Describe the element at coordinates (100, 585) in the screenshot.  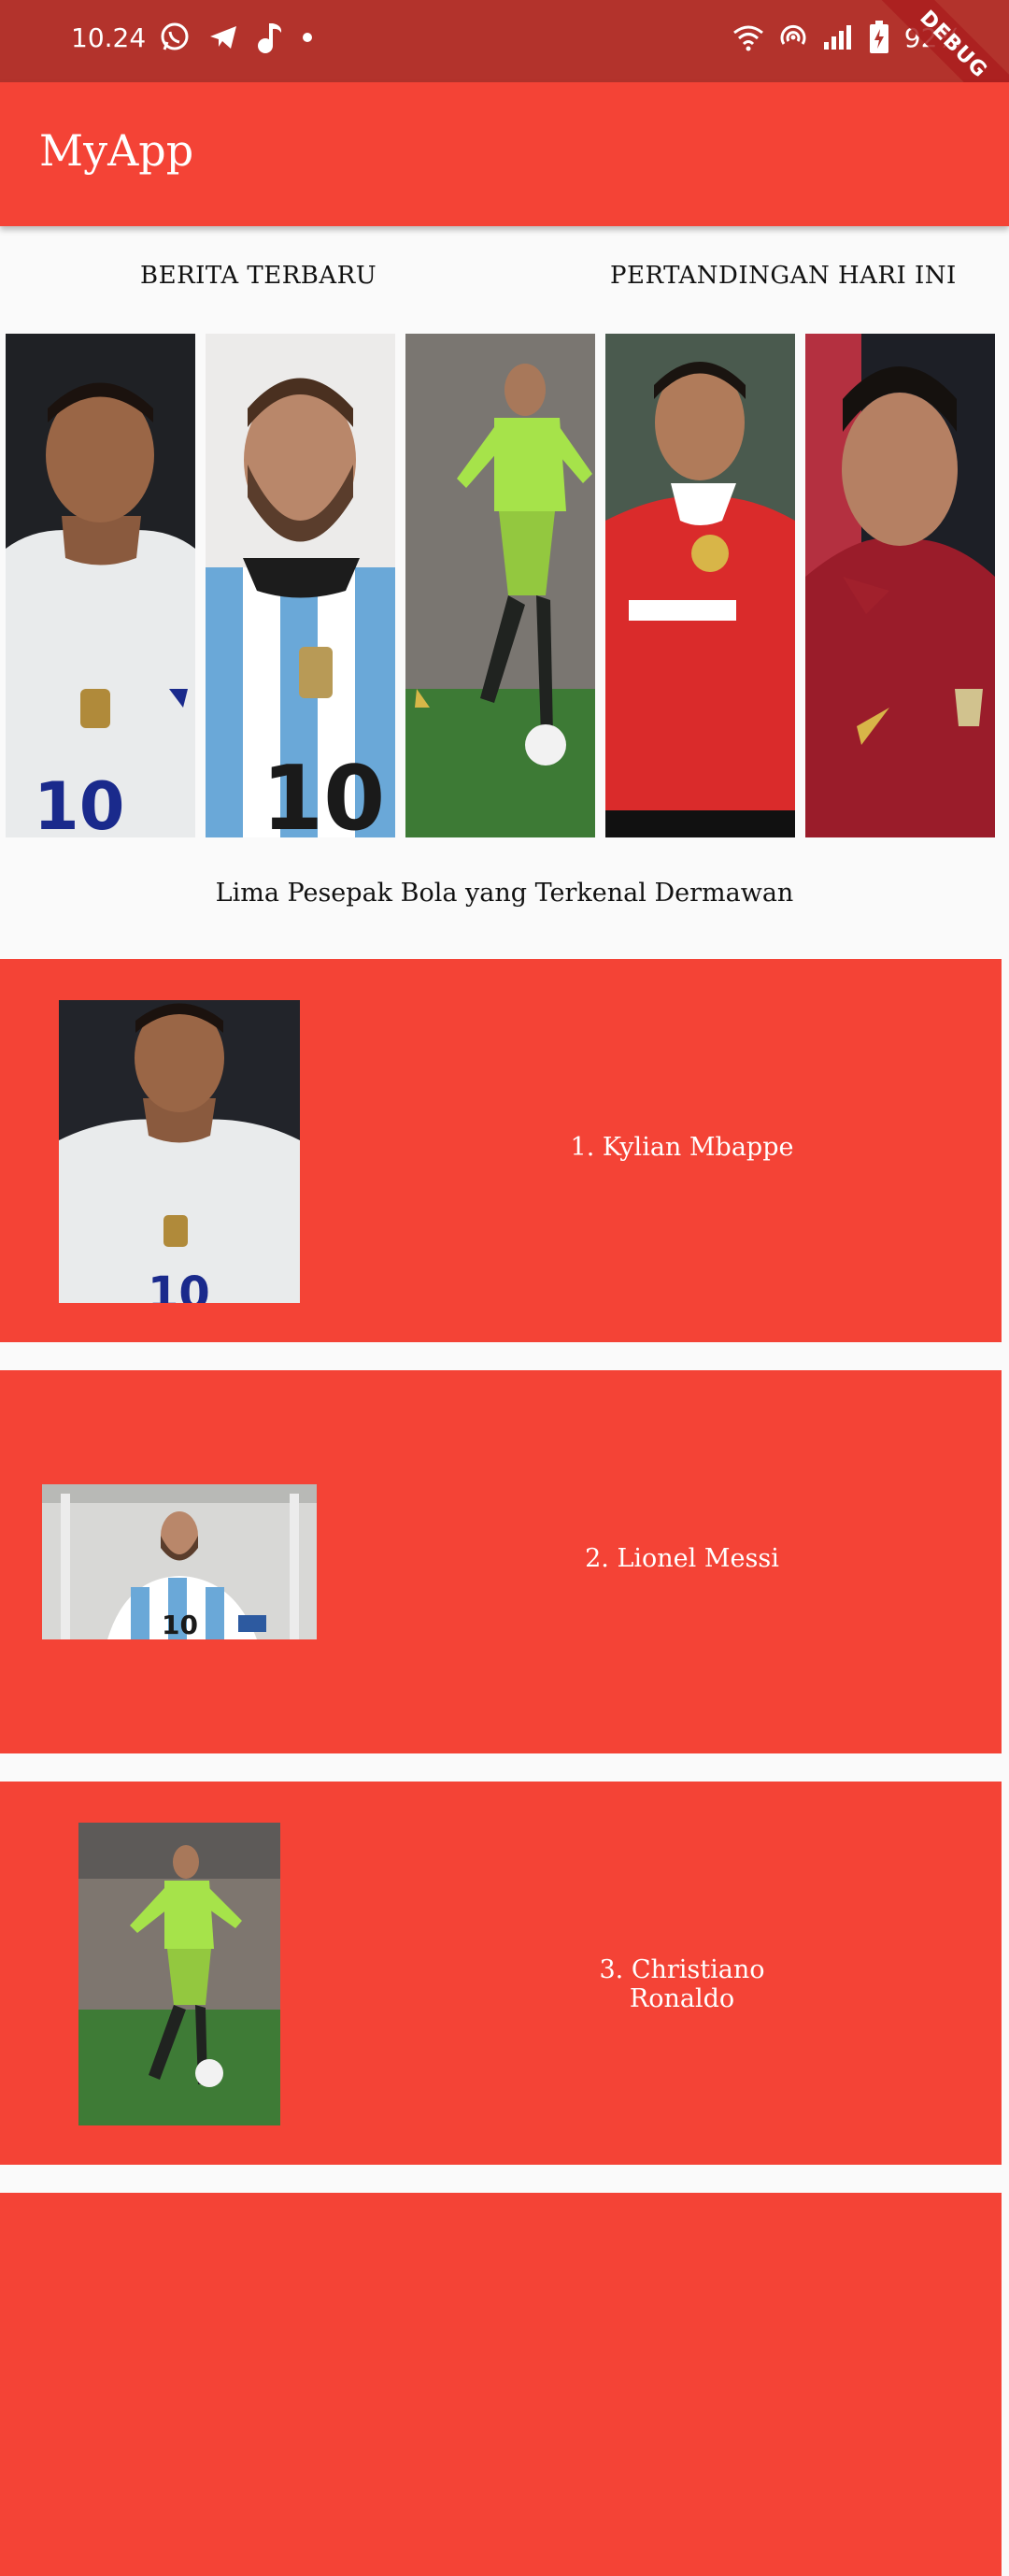
I see `gallery-image-mbappe: 10` at that location.